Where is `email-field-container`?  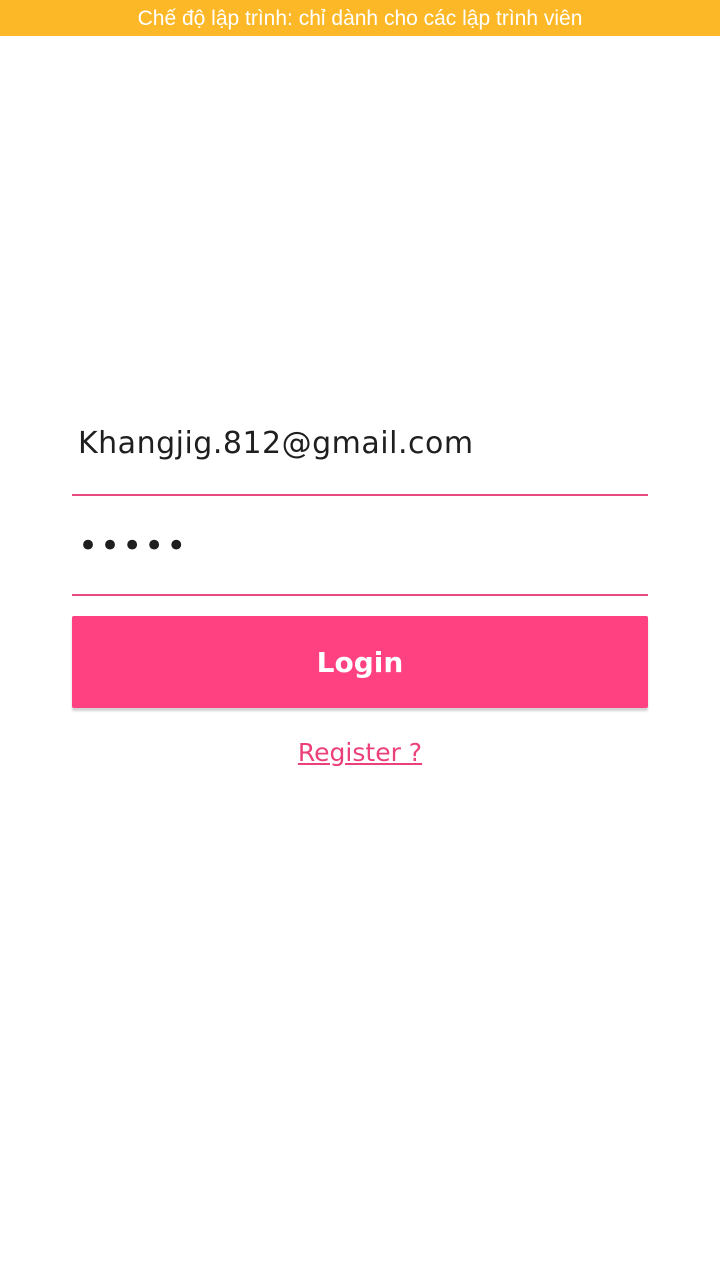 email-field-container is located at coordinates (360, 448).